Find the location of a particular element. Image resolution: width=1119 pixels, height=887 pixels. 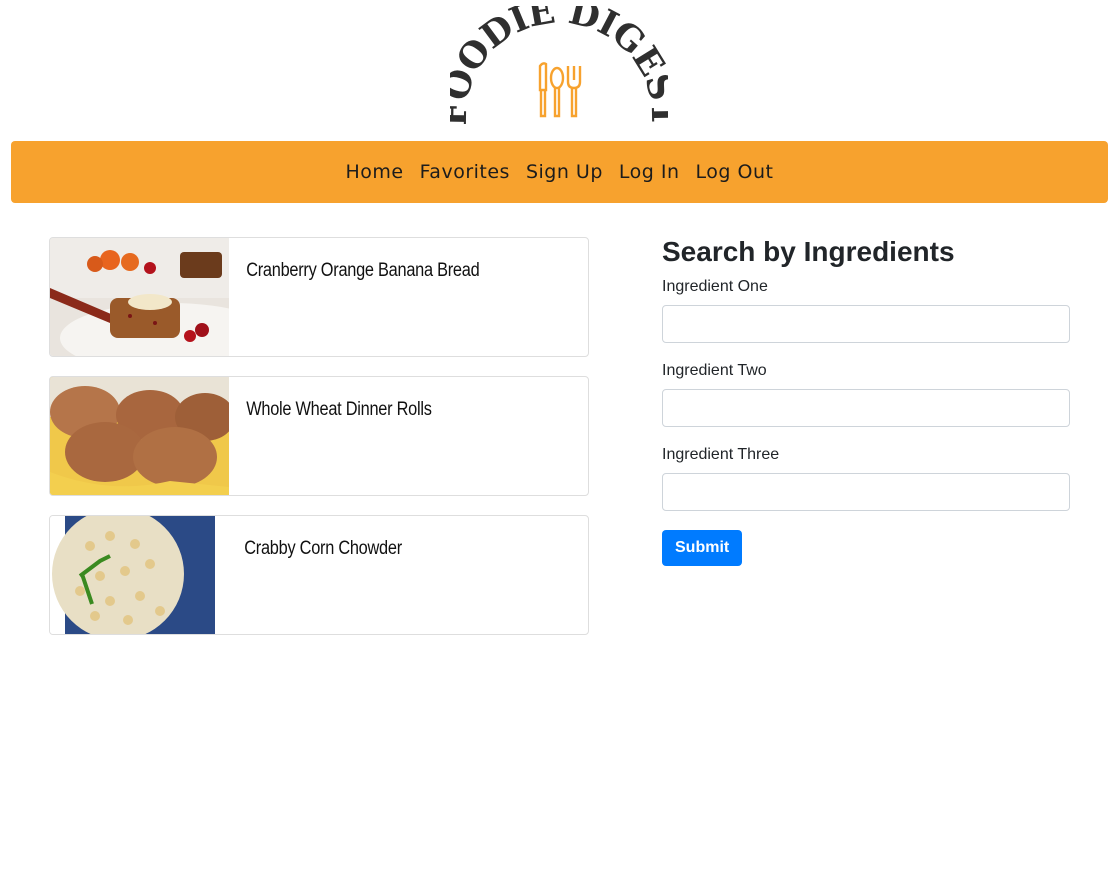

recipe-image-dinner-rolls is located at coordinates (139, 436).